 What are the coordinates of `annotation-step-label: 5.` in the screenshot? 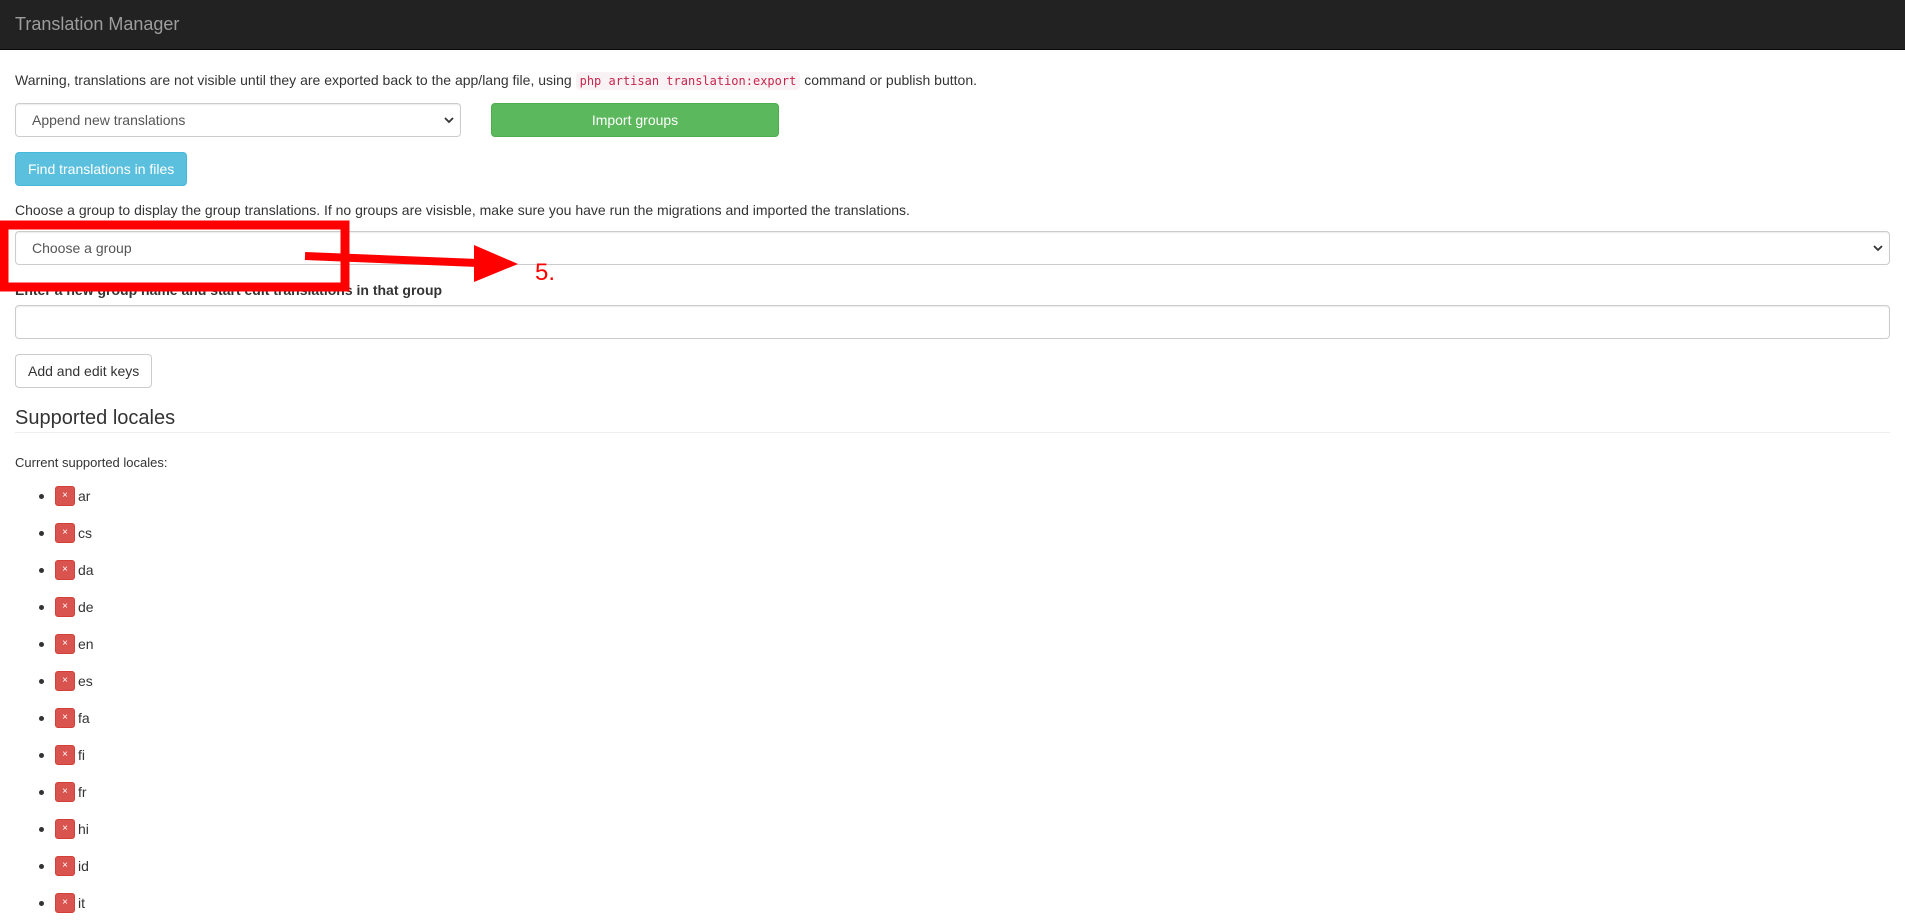 It's located at (545, 272).